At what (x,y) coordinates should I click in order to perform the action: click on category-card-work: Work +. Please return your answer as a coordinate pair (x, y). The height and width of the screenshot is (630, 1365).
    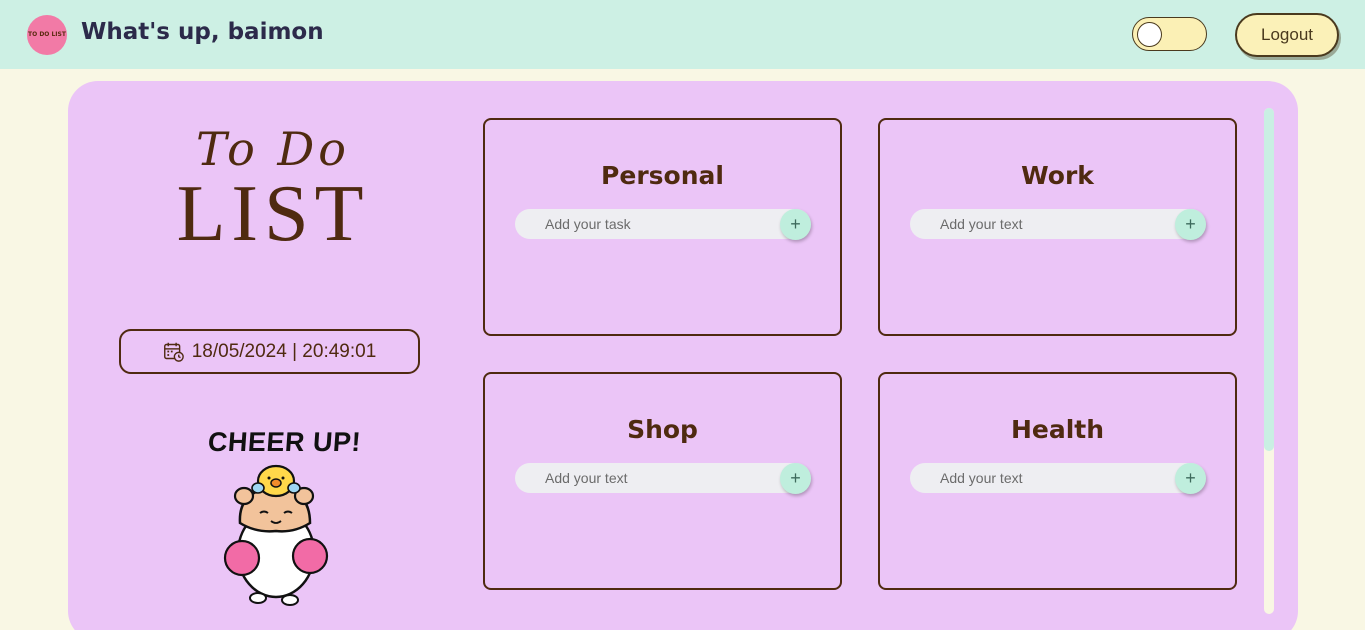
    Looking at the image, I should click on (1057, 227).